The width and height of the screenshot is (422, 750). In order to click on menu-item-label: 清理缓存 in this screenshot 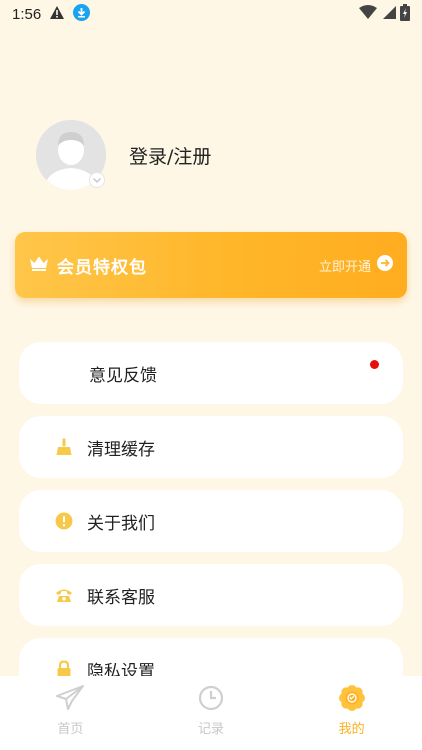, I will do `click(121, 449)`.